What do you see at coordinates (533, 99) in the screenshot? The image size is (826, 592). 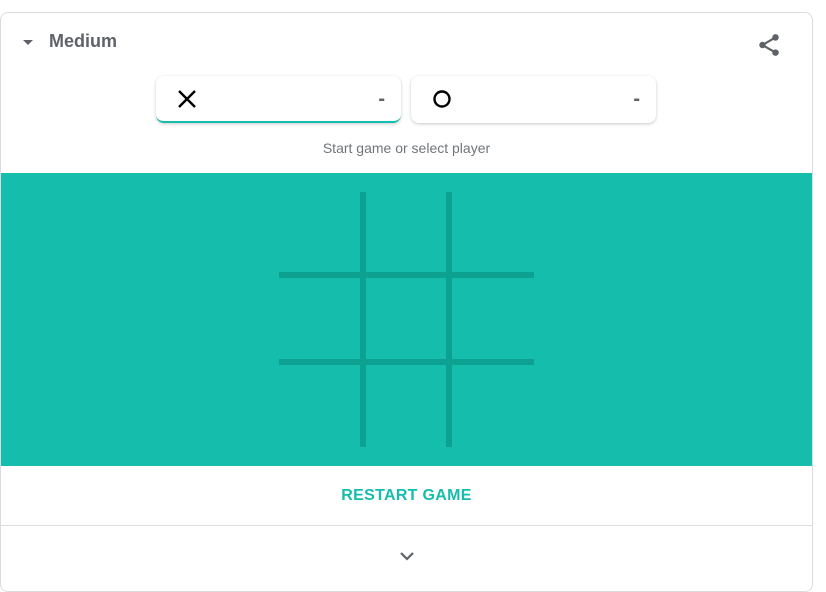 I see `player-o-tab: -` at bounding box center [533, 99].